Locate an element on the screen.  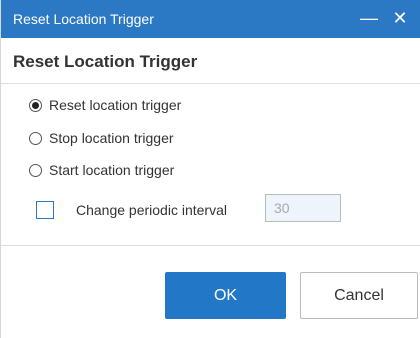
radio-label: Stop location trigger is located at coordinates (111, 138).